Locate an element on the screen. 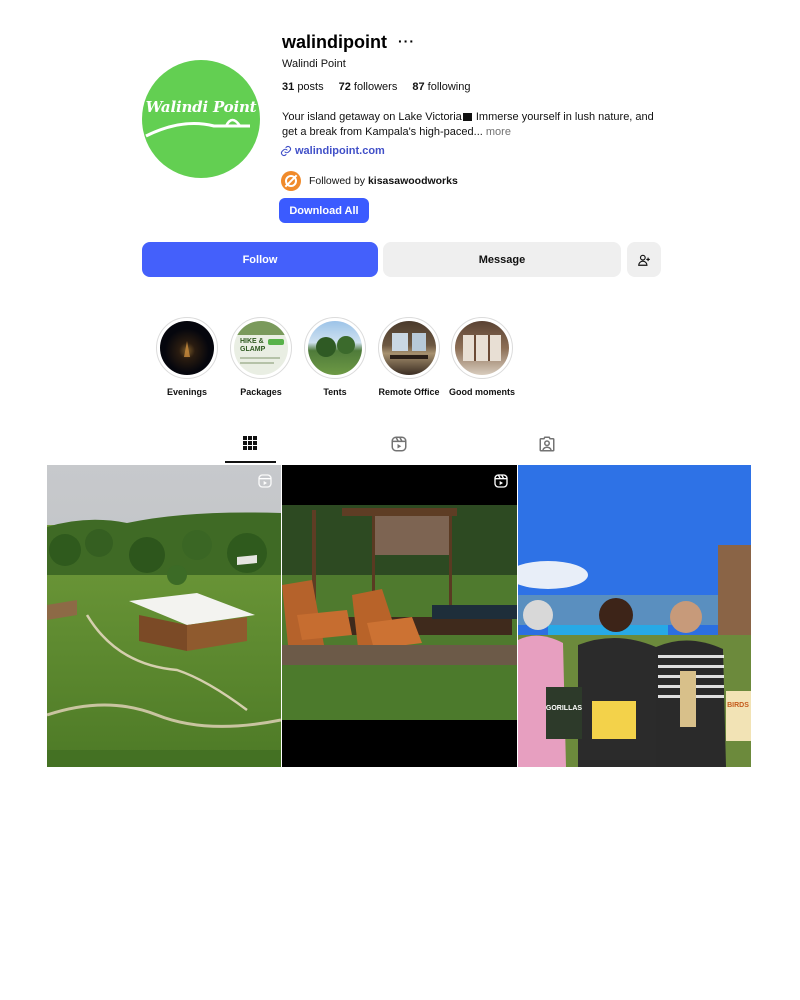 The height and width of the screenshot is (1000, 800). profile-username: walindipoint is located at coordinates (334, 42).